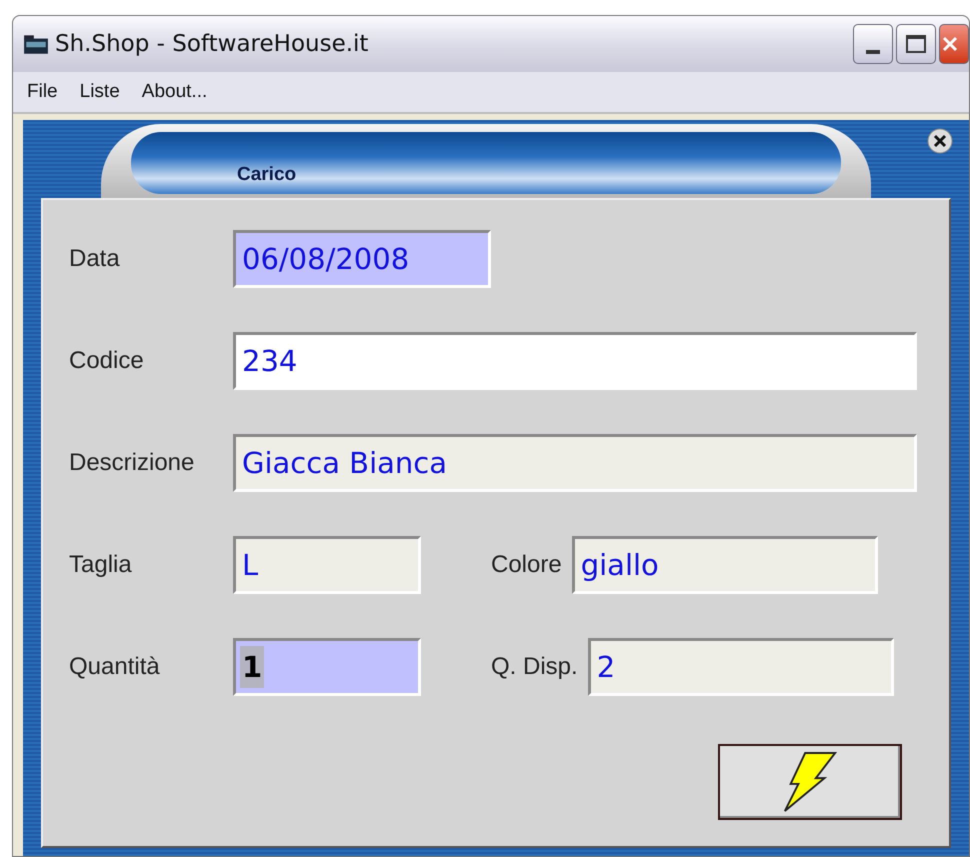 Image resolution: width=970 pixels, height=857 pixels. Describe the element at coordinates (95, 259) in the screenshot. I see `field-label: Data` at that location.